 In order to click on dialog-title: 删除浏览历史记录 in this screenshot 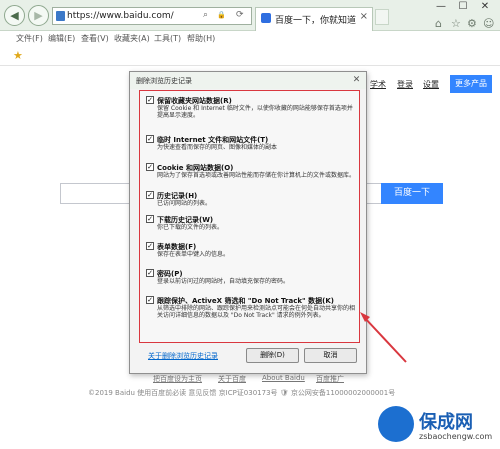, I will do `click(164, 81)`.